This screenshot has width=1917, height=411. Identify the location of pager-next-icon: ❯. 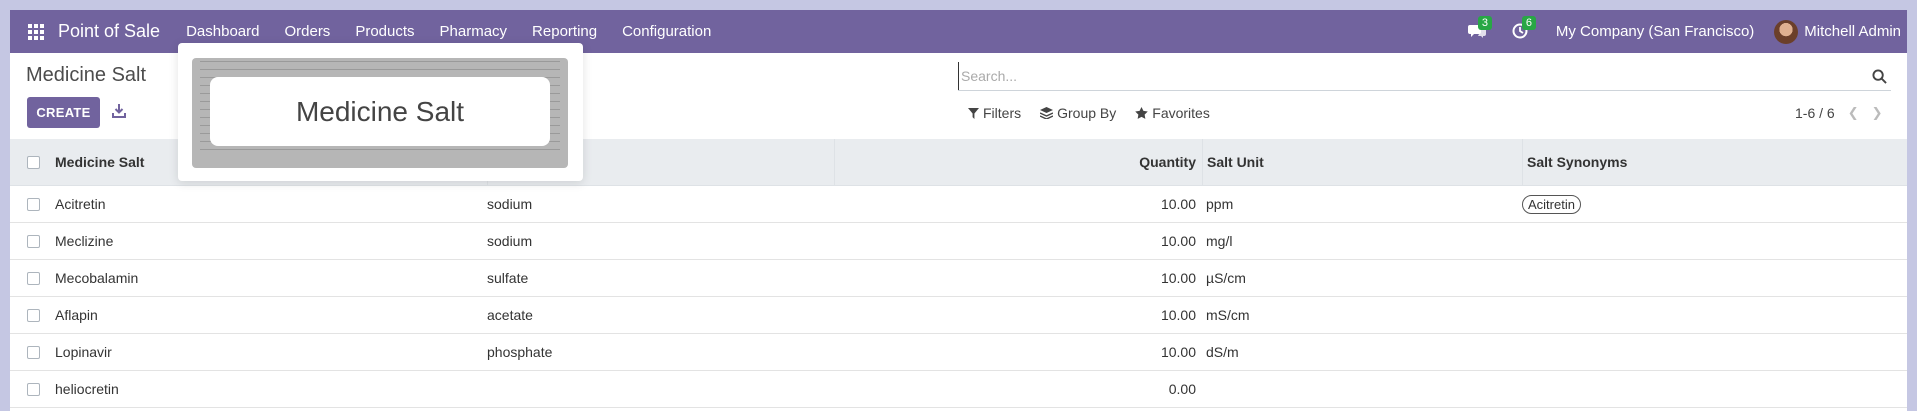
(1877, 113).